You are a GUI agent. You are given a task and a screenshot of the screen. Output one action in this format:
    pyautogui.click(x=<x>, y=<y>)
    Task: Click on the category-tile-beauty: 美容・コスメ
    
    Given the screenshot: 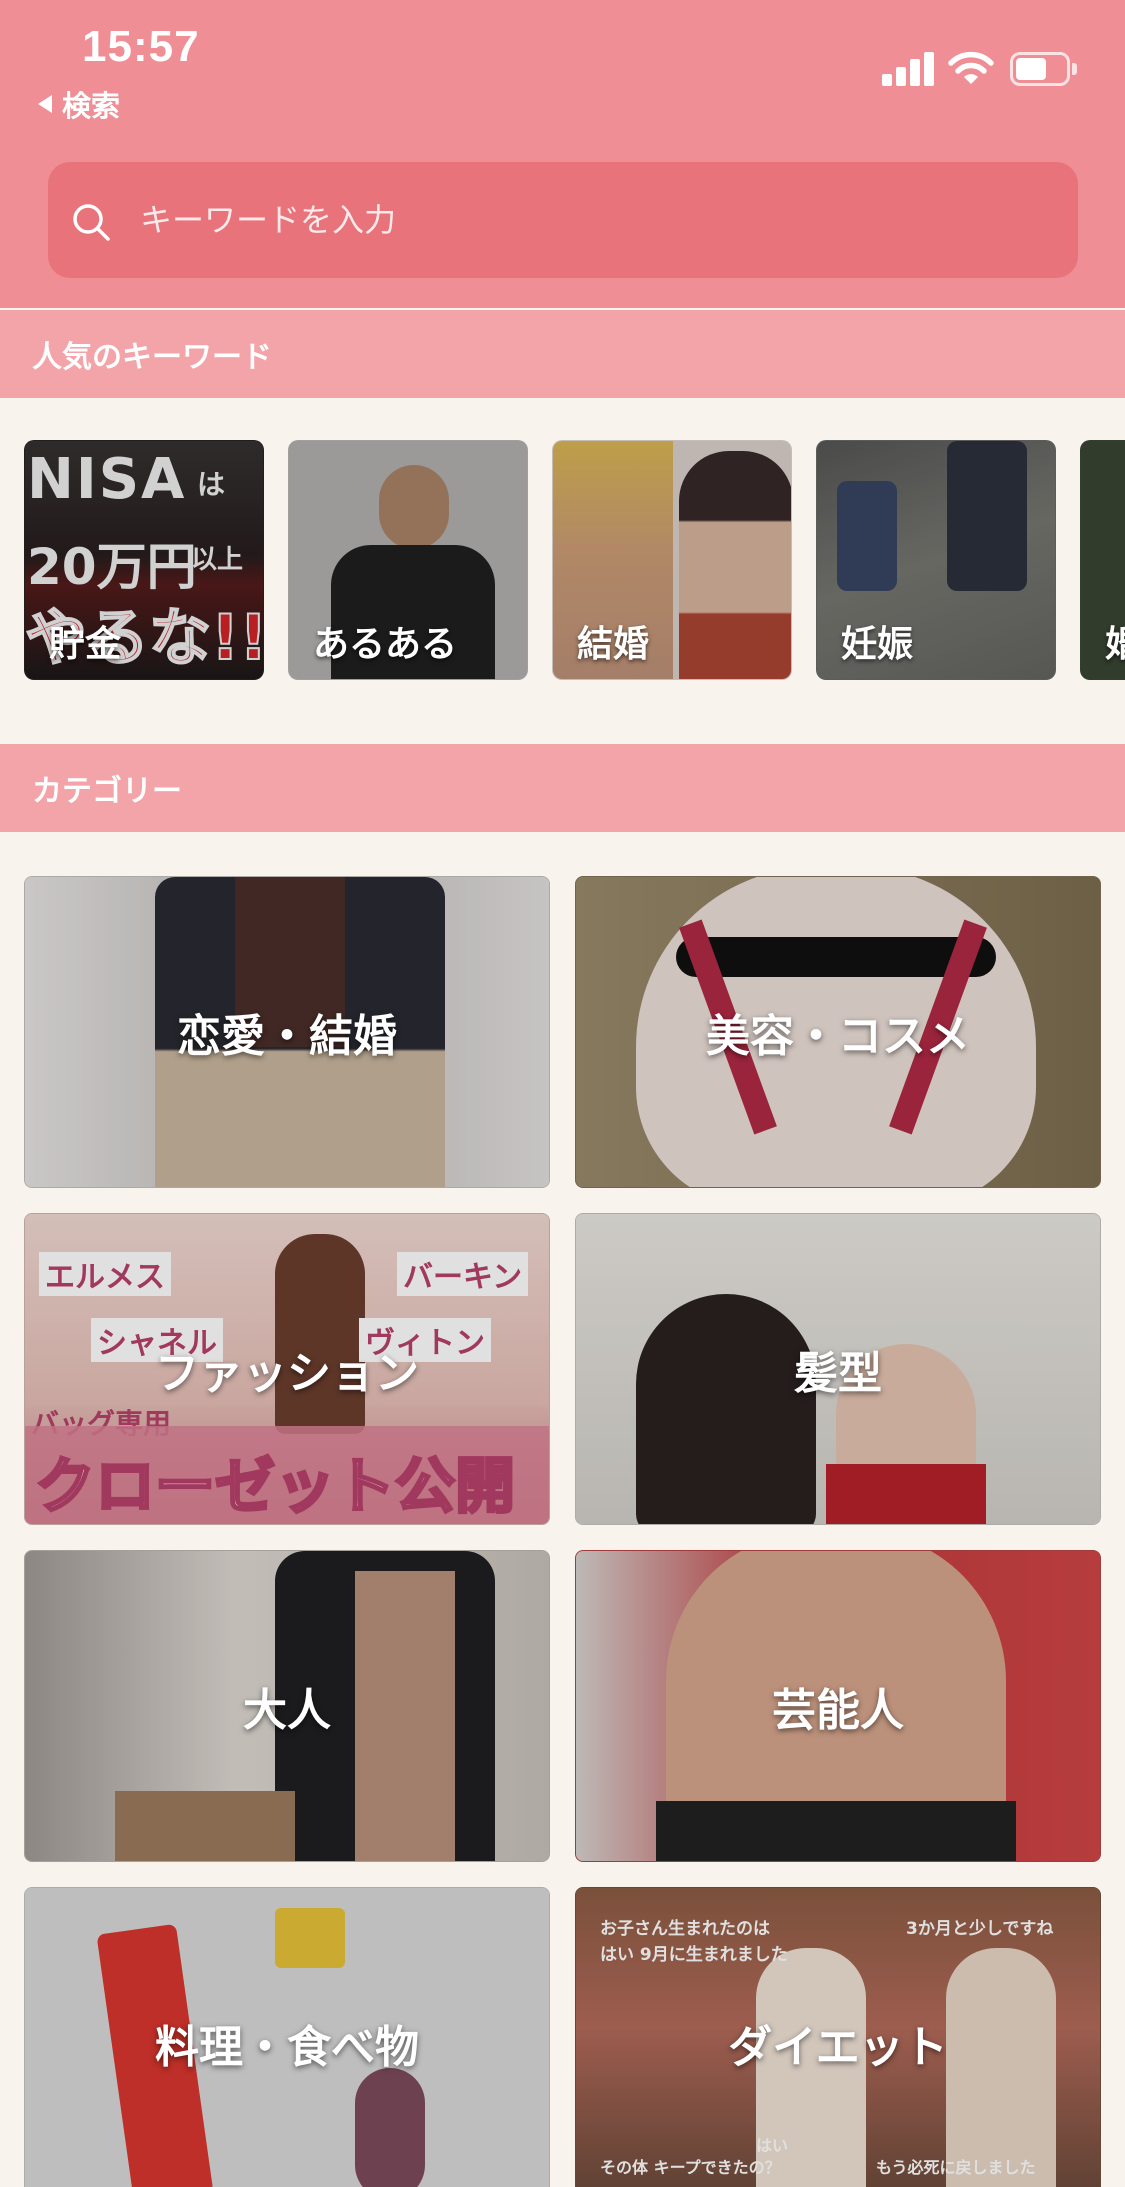 What is the action you would take?
    pyautogui.click(x=838, y=1032)
    